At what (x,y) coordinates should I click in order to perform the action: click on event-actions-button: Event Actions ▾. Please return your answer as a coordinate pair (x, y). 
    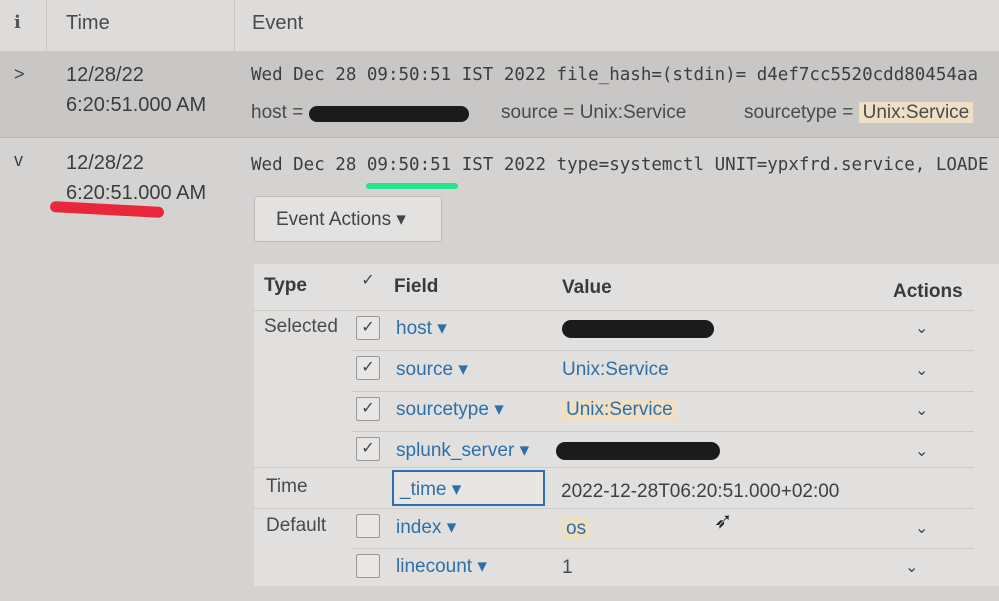
    Looking at the image, I should click on (348, 219).